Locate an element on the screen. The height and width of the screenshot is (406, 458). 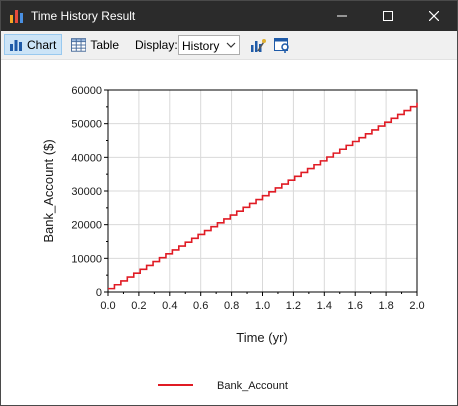
minimize-button is located at coordinates (342, 16).